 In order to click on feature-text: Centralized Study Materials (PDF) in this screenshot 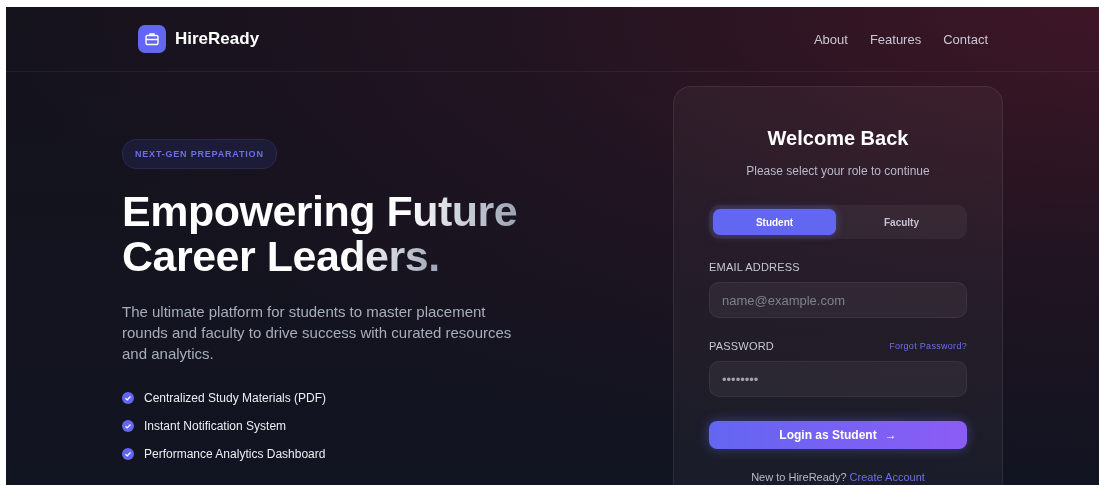, I will do `click(235, 398)`.